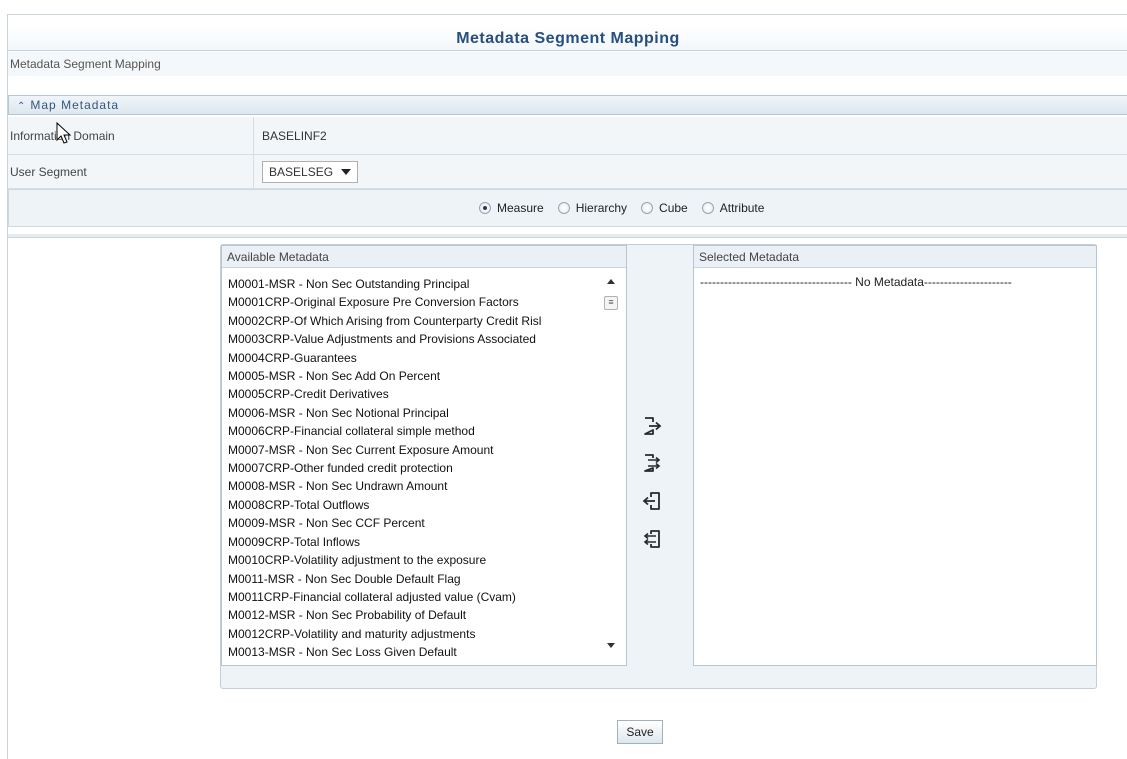 This screenshot has height=759, width=1127. I want to click on radio-measure-label: Measure, so click(520, 208).